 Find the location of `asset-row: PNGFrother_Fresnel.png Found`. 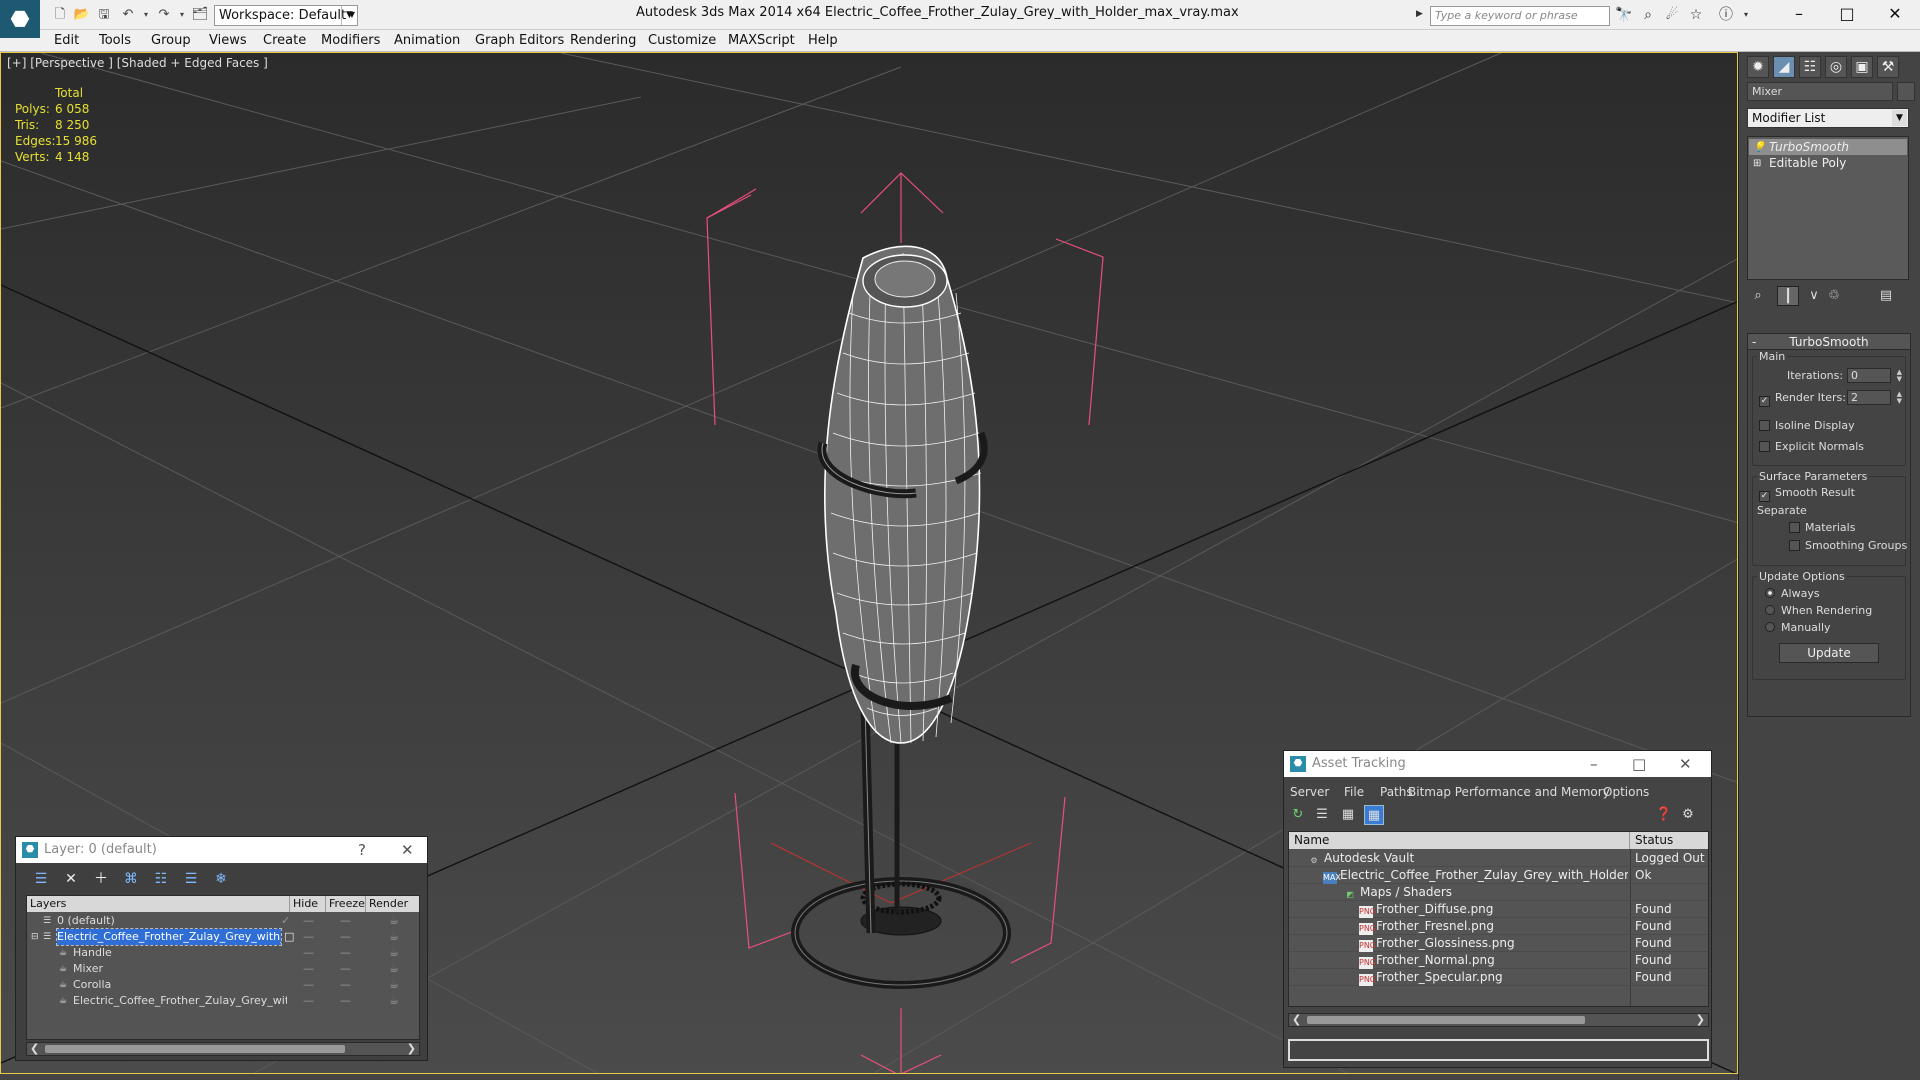

asset-row: PNGFrother_Fresnel.png Found is located at coordinates (1498, 926).